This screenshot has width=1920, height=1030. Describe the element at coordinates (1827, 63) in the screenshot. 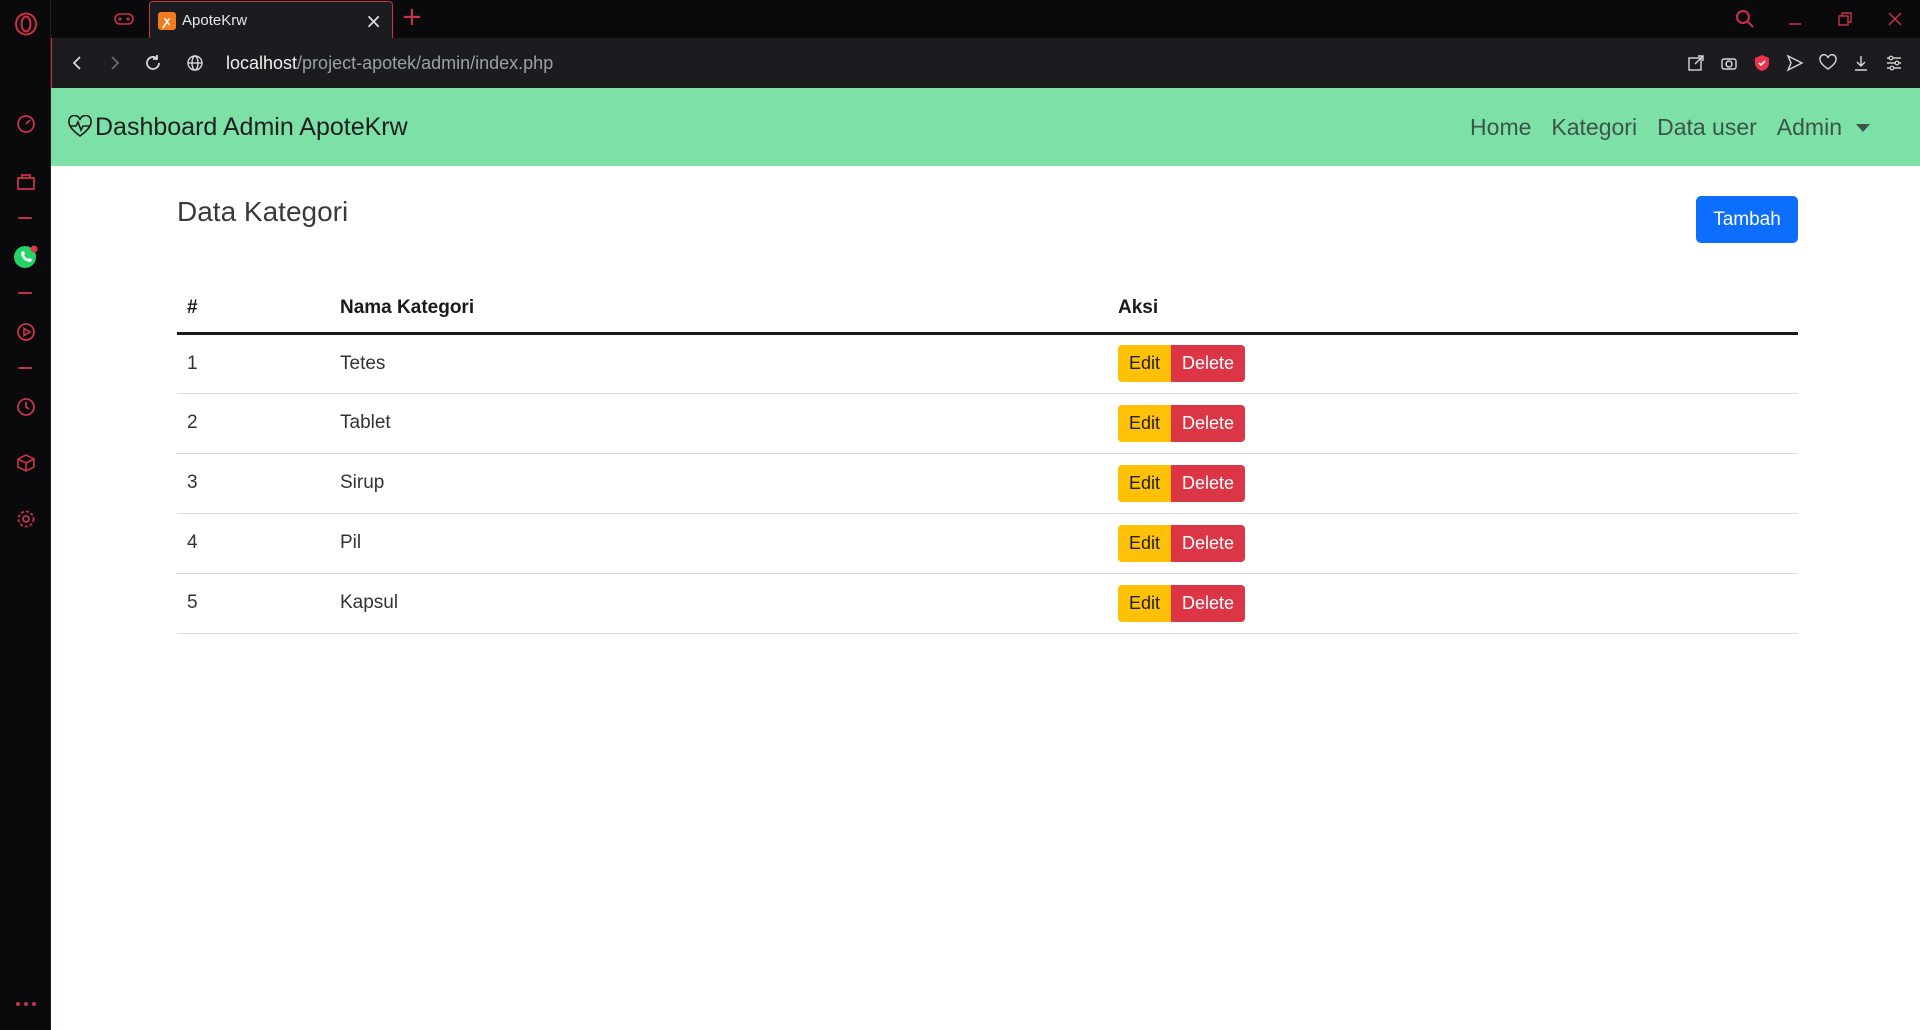

I see `heart-bookmark-icon` at that location.